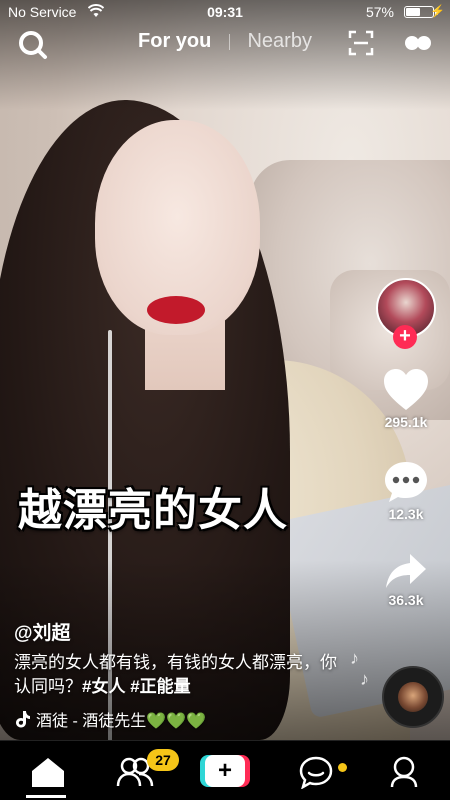 This screenshot has height=800, width=450. What do you see at coordinates (406, 772) in the screenshot?
I see `profile-icon` at bounding box center [406, 772].